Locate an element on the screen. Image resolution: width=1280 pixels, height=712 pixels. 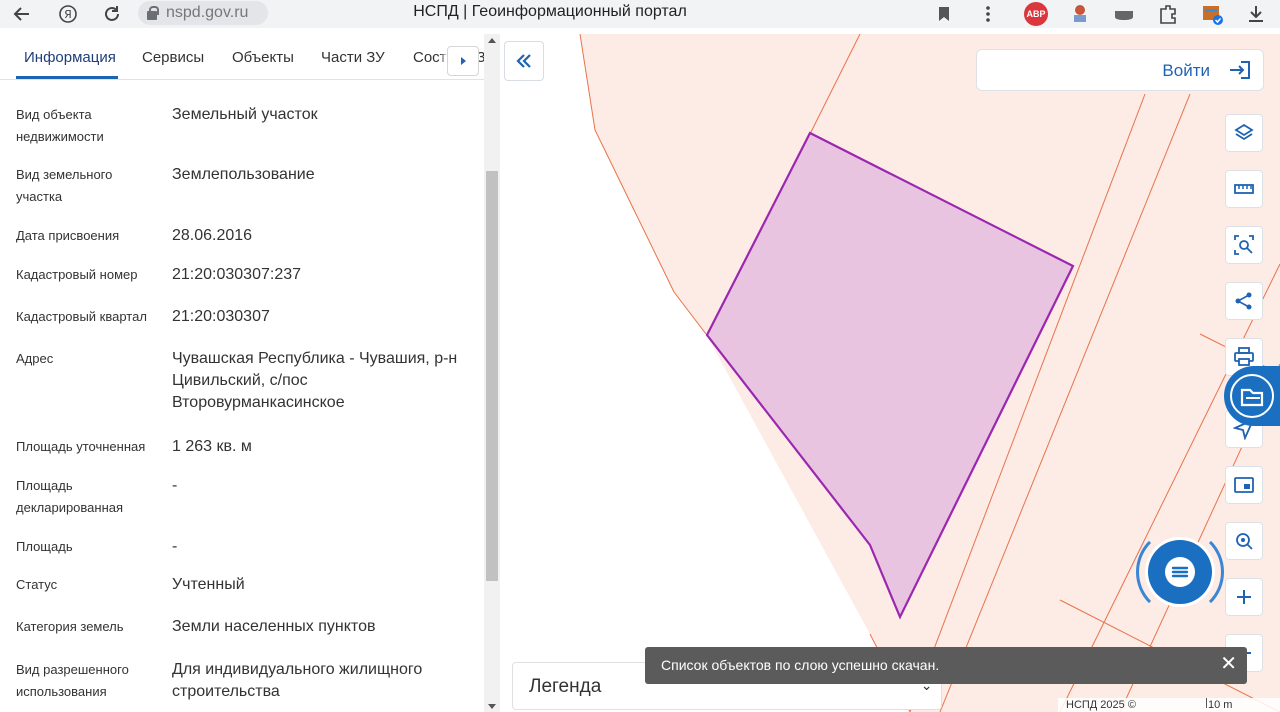
plus-icon is located at coordinates (1244, 597).